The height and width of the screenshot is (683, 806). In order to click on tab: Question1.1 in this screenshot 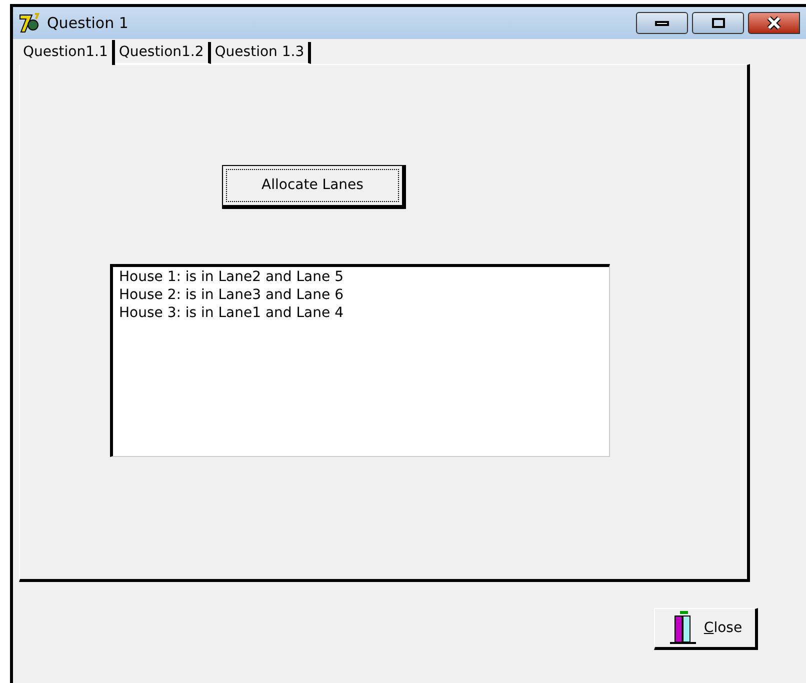, I will do `click(67, 52)`.